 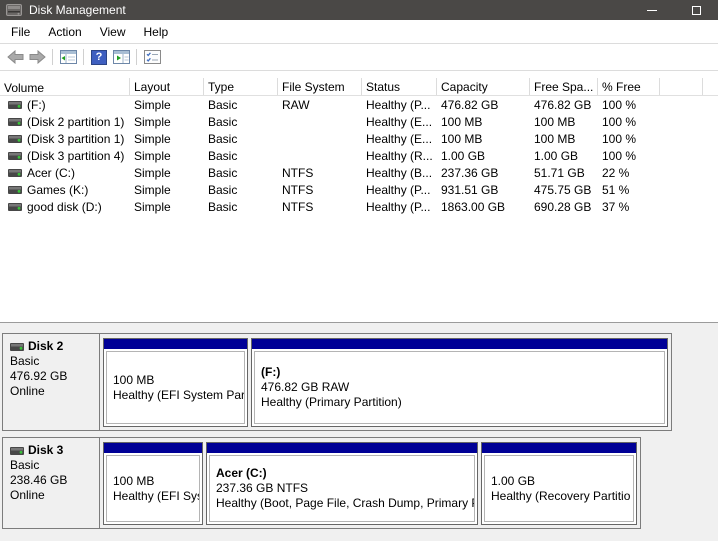 What do you see at coordinates (113, 31) in the screenshot?
I see `menu-view: View` at bounding box center [113, 31].